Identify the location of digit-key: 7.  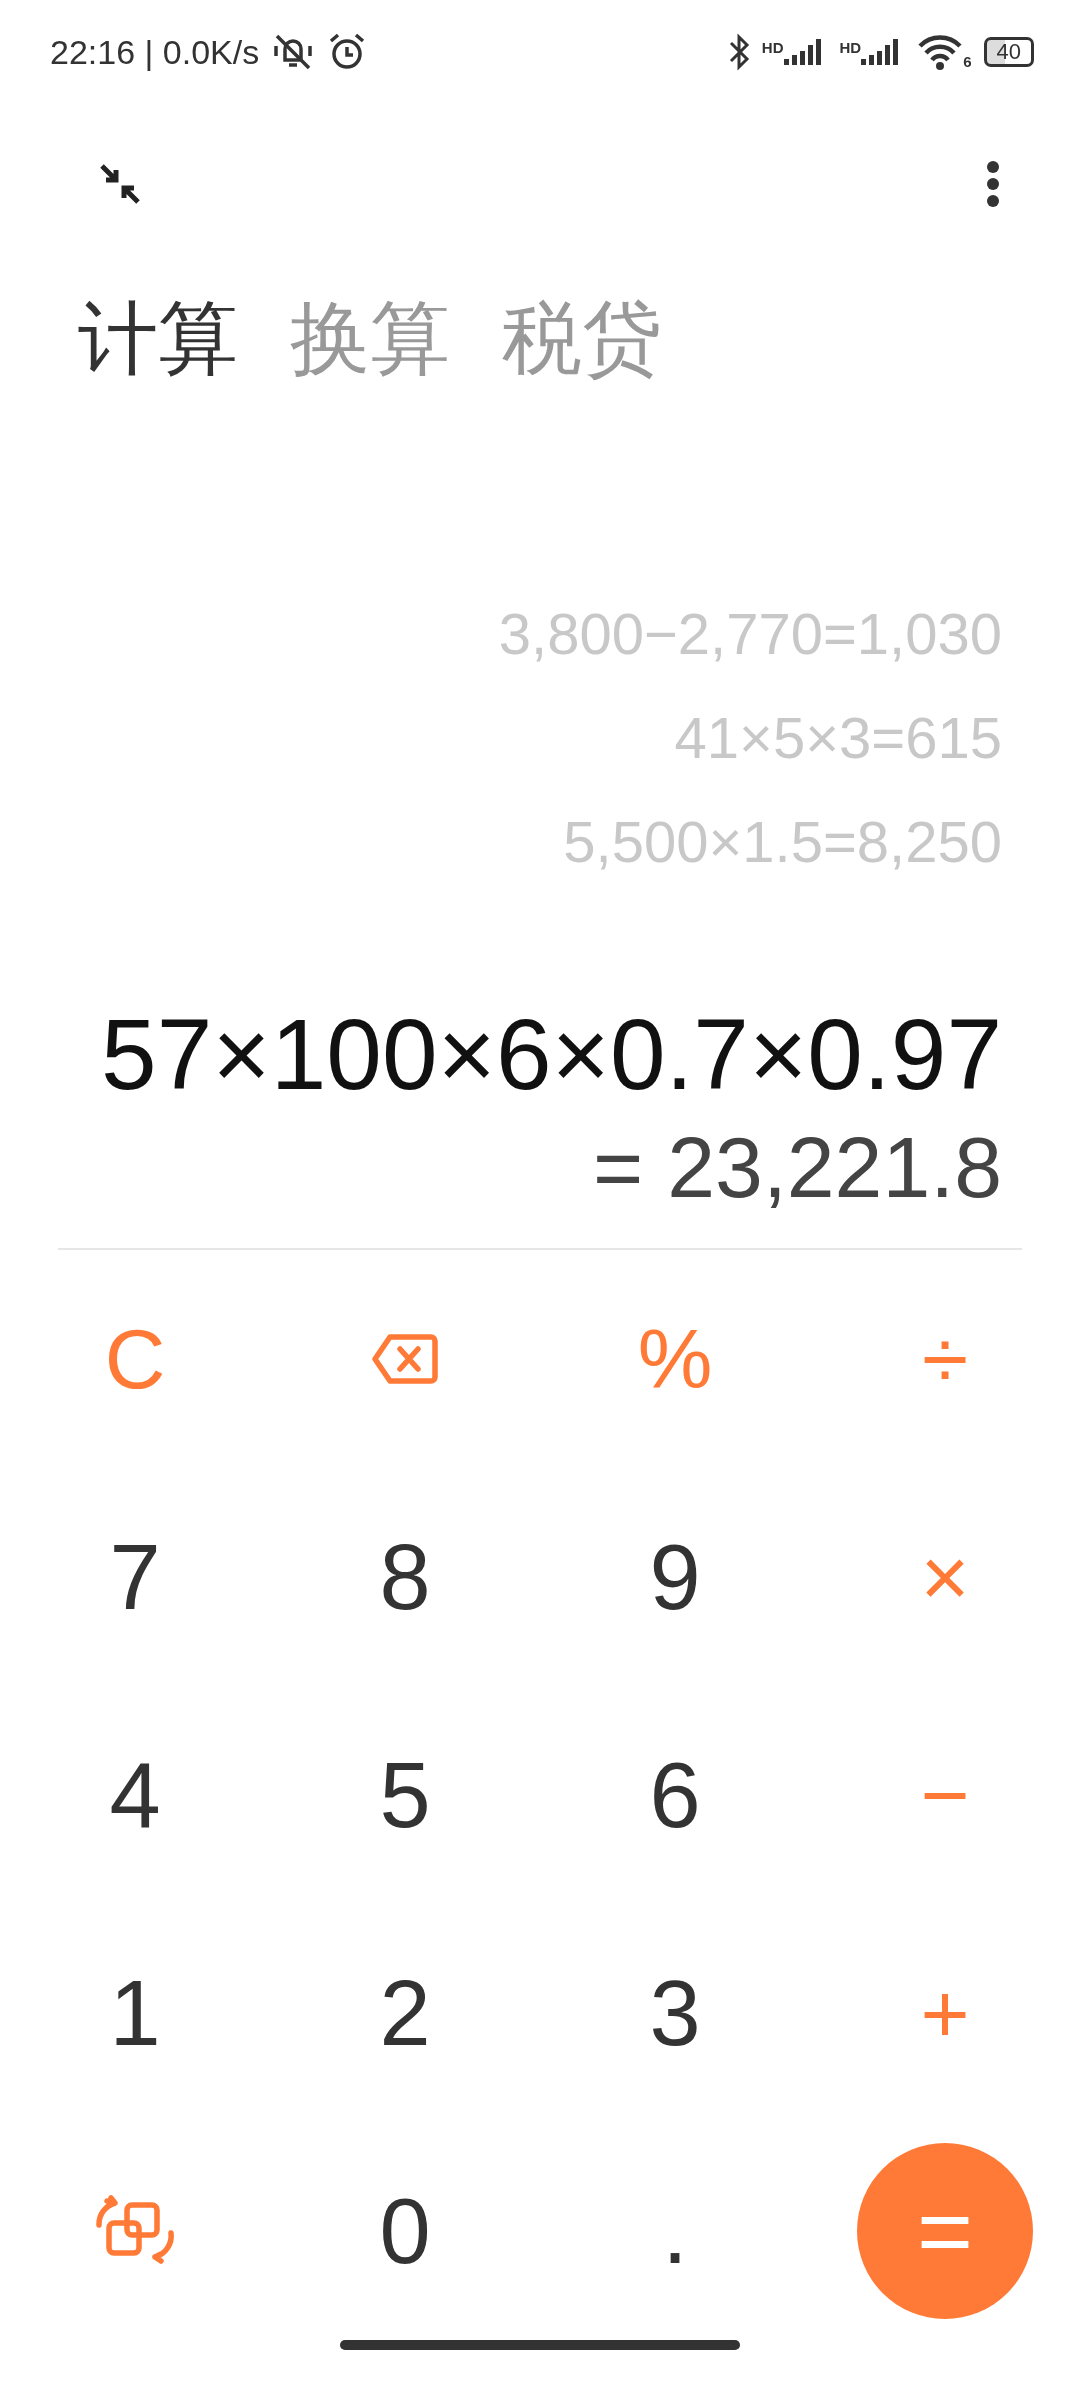
(135, 1577).